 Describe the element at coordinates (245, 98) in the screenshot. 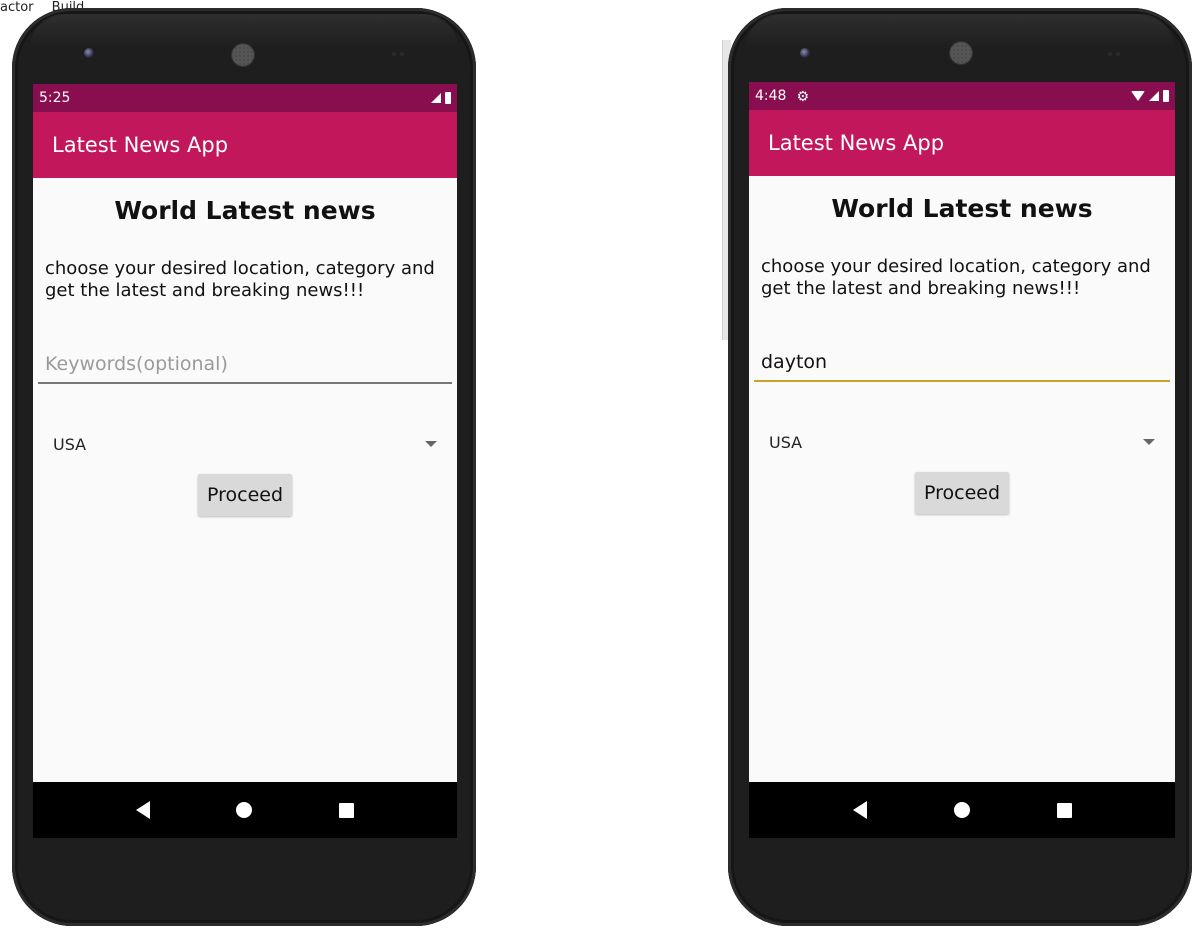

I see `status-bar: 5:25` at that location.